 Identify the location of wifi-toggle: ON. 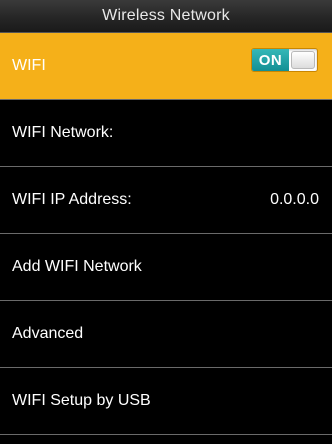
(284, 60).